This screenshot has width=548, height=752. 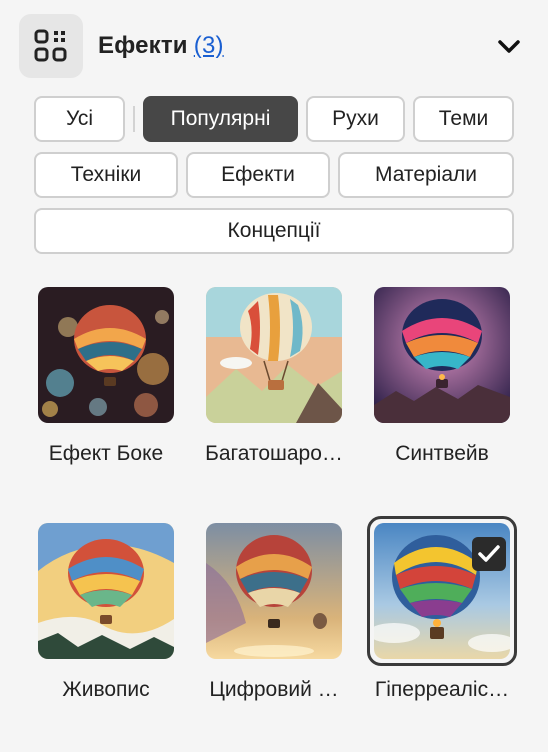 What do you see at coordinates (79, 119) in the screenshot?
I see `filter-chip-all: Усі` at bounding box center [79, 119].